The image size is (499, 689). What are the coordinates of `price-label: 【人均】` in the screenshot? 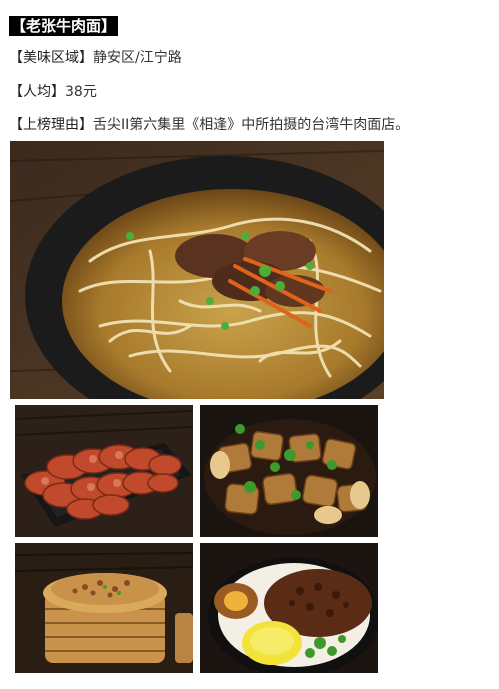 It's located at (37, 92).